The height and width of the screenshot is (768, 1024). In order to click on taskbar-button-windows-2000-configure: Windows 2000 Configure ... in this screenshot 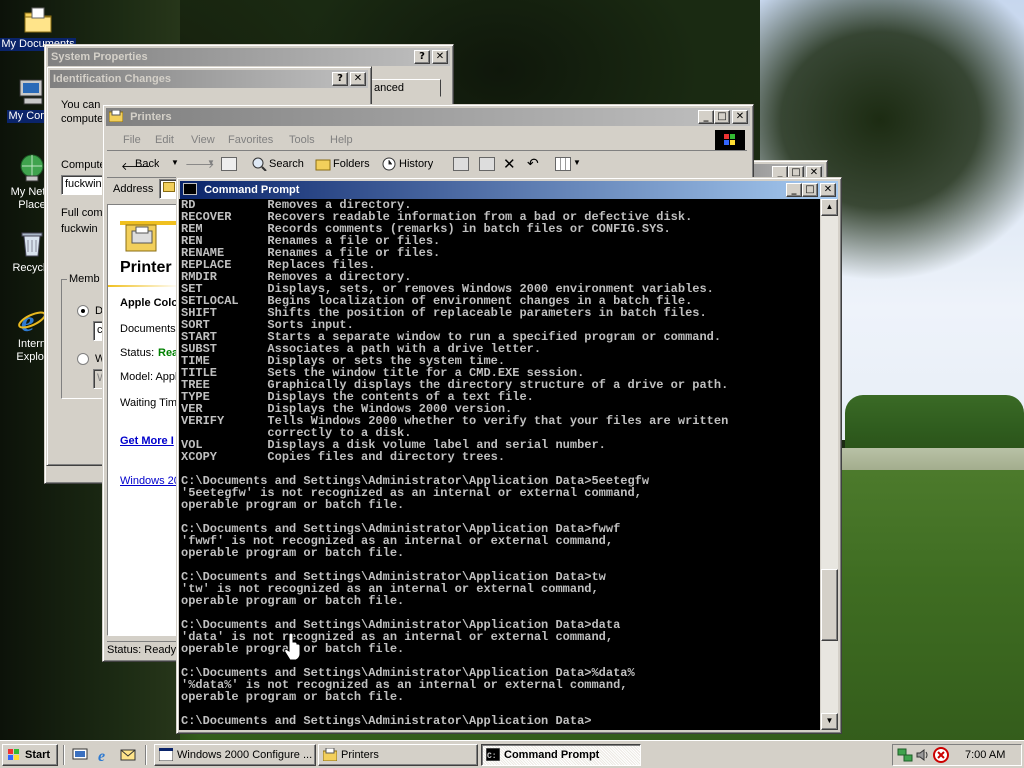, I will do `click(235, 755)`.